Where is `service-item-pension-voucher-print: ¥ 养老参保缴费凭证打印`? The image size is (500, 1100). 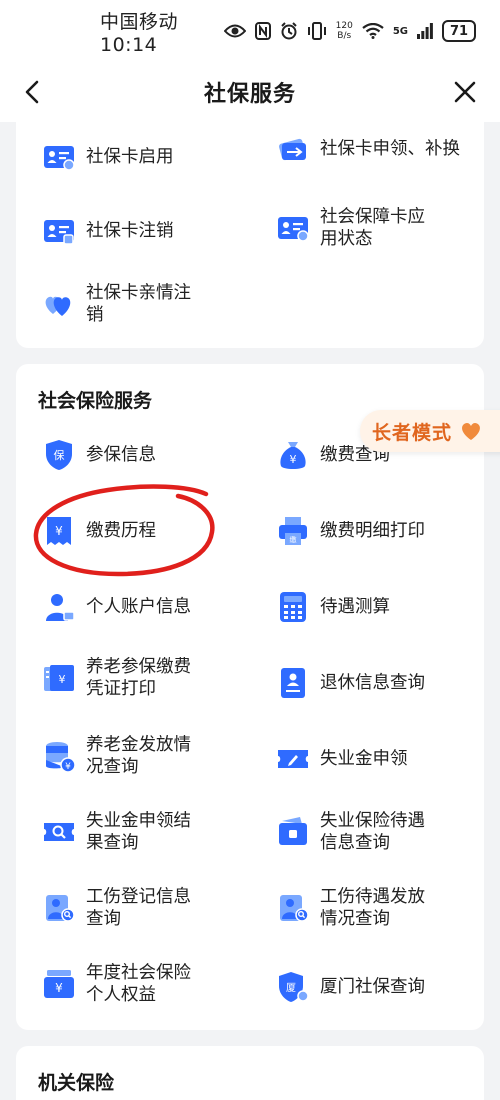 service-item-pension-voucher-print: ¥ 养老参保缴费凭证打印 is located at coordinates (152, 678).